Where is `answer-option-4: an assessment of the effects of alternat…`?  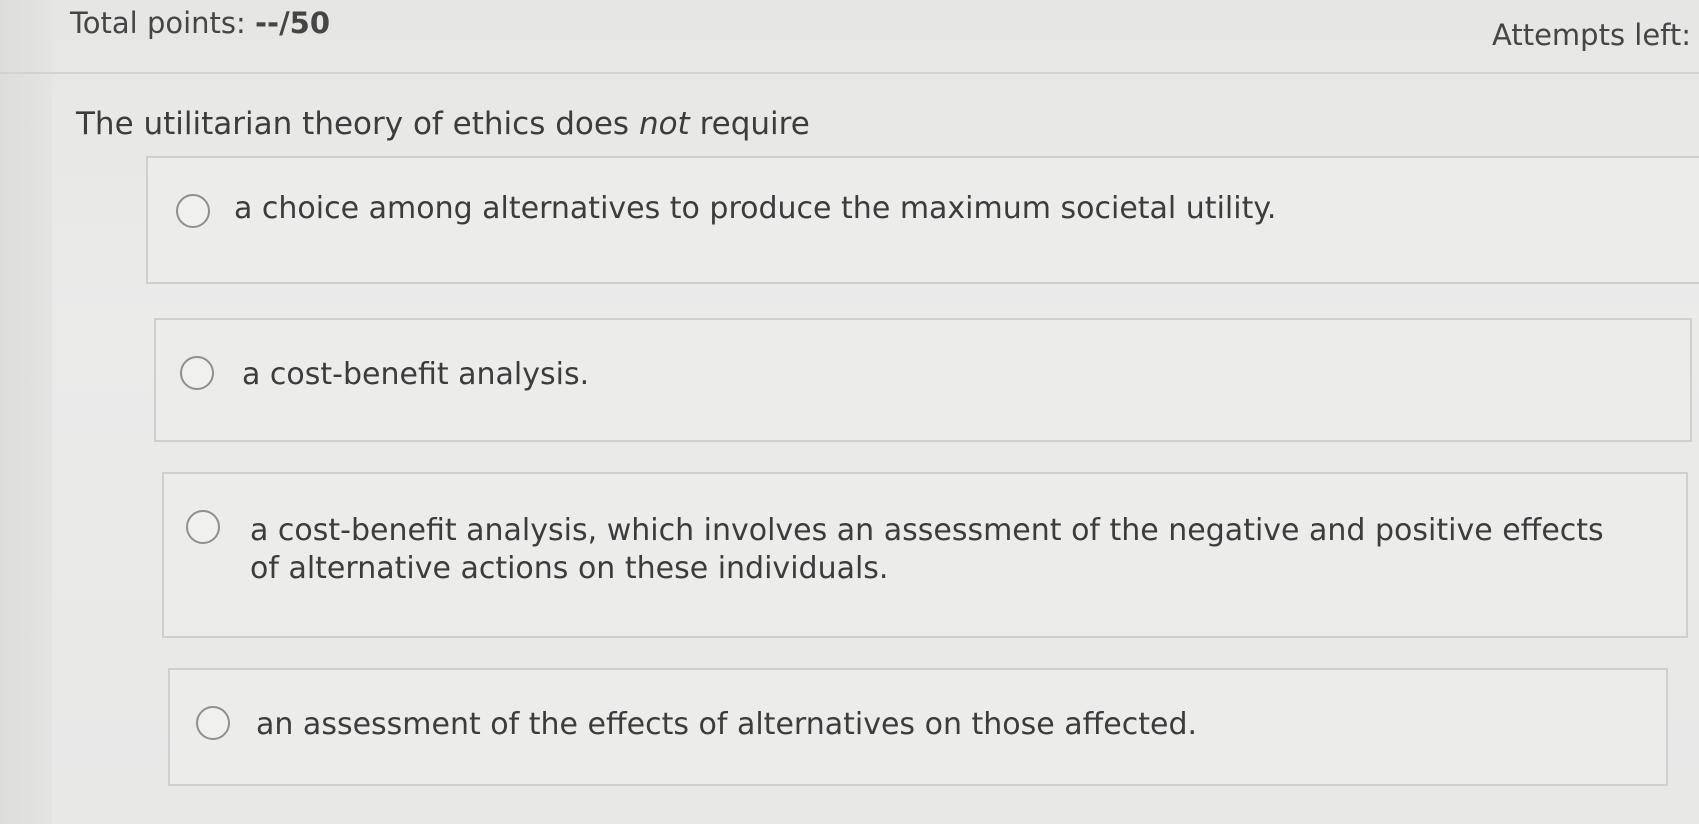 answer-option-4: an assessment of the effects of alternat… is located at coordinates (918, 727).